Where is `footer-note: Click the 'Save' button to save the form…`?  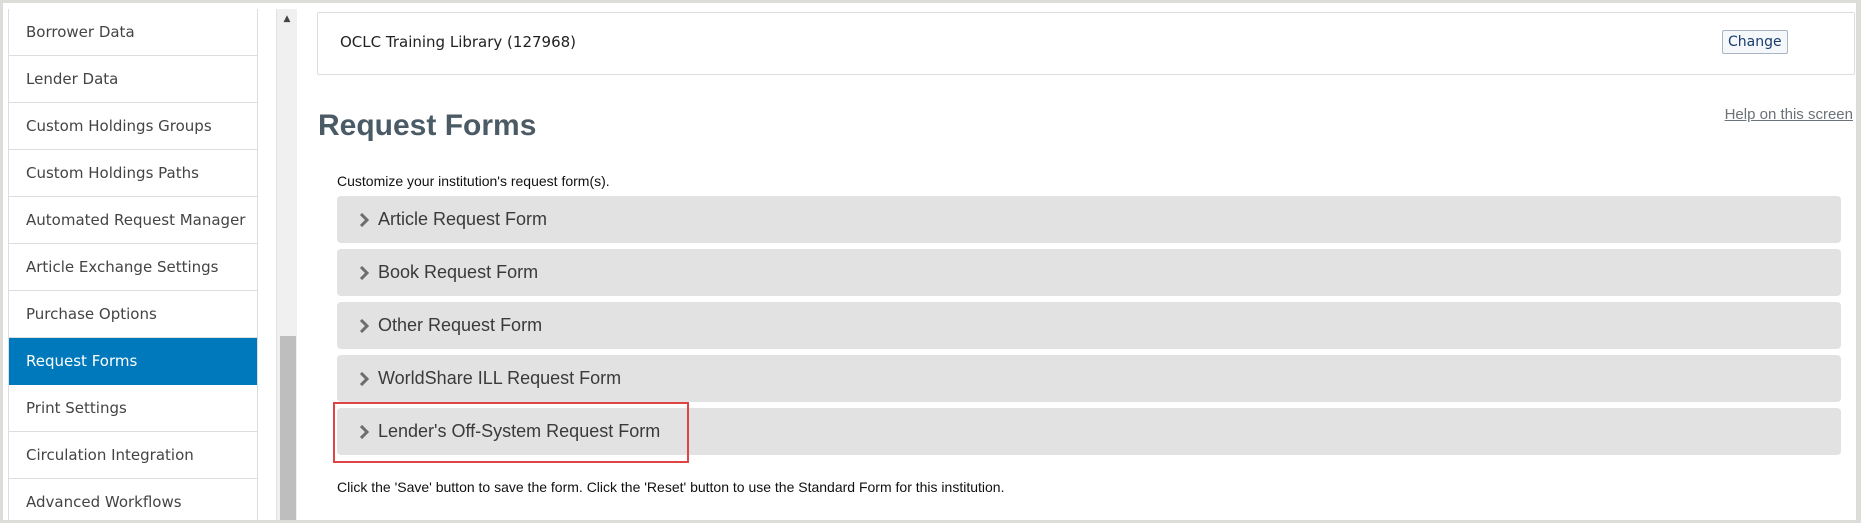 footer-note: Click the 'Save' button to save the form… is located at coordinates (671, 487).